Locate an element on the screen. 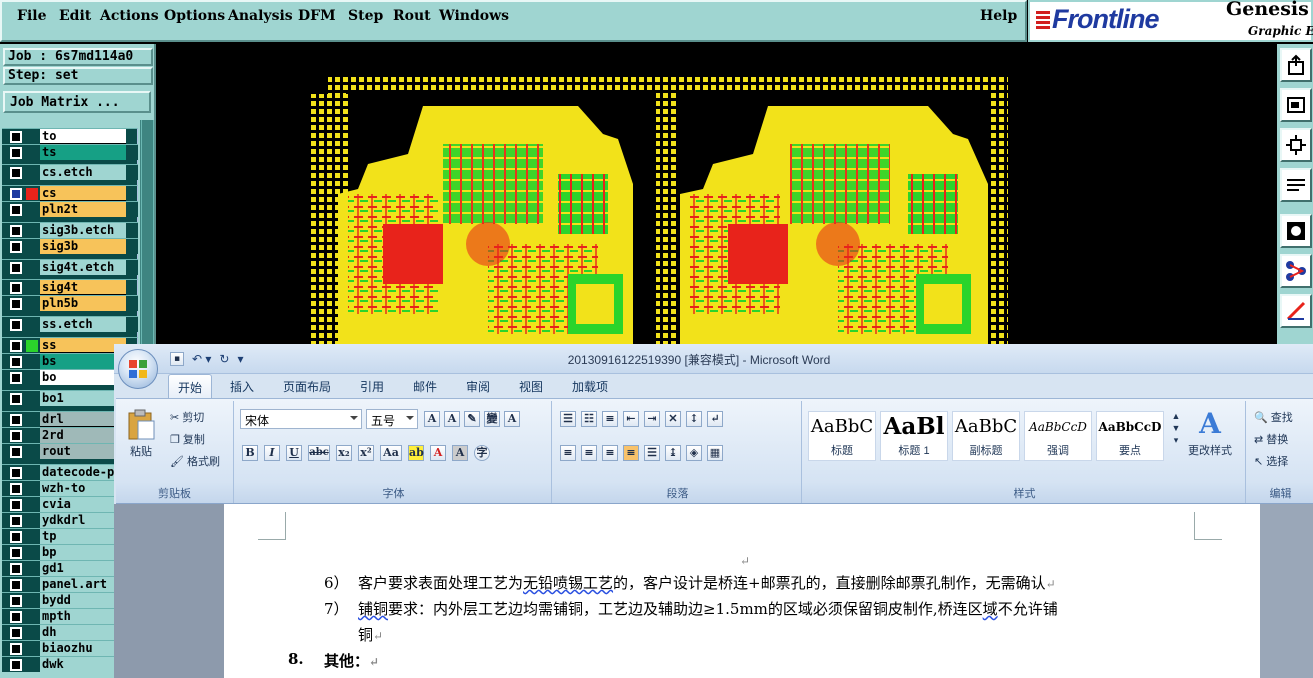 This screenshot has width=1313, height=678. menu-analysis: Analysis is located at coordinates (260, 16).